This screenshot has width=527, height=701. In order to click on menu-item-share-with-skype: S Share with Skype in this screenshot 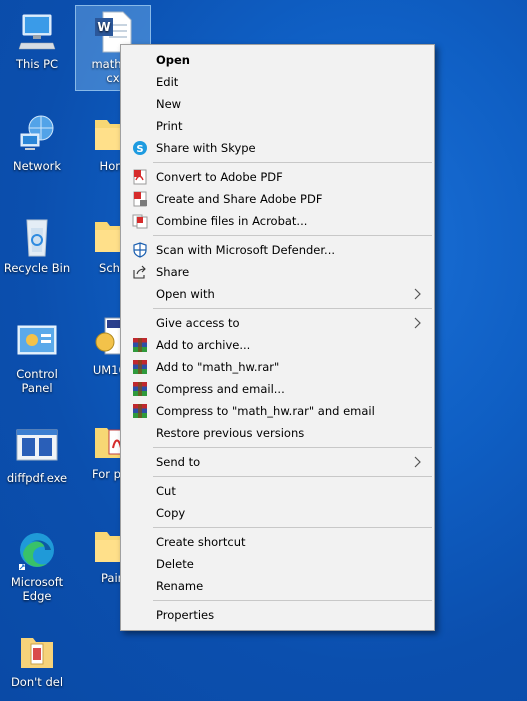, I will do `click(277, 148)`.